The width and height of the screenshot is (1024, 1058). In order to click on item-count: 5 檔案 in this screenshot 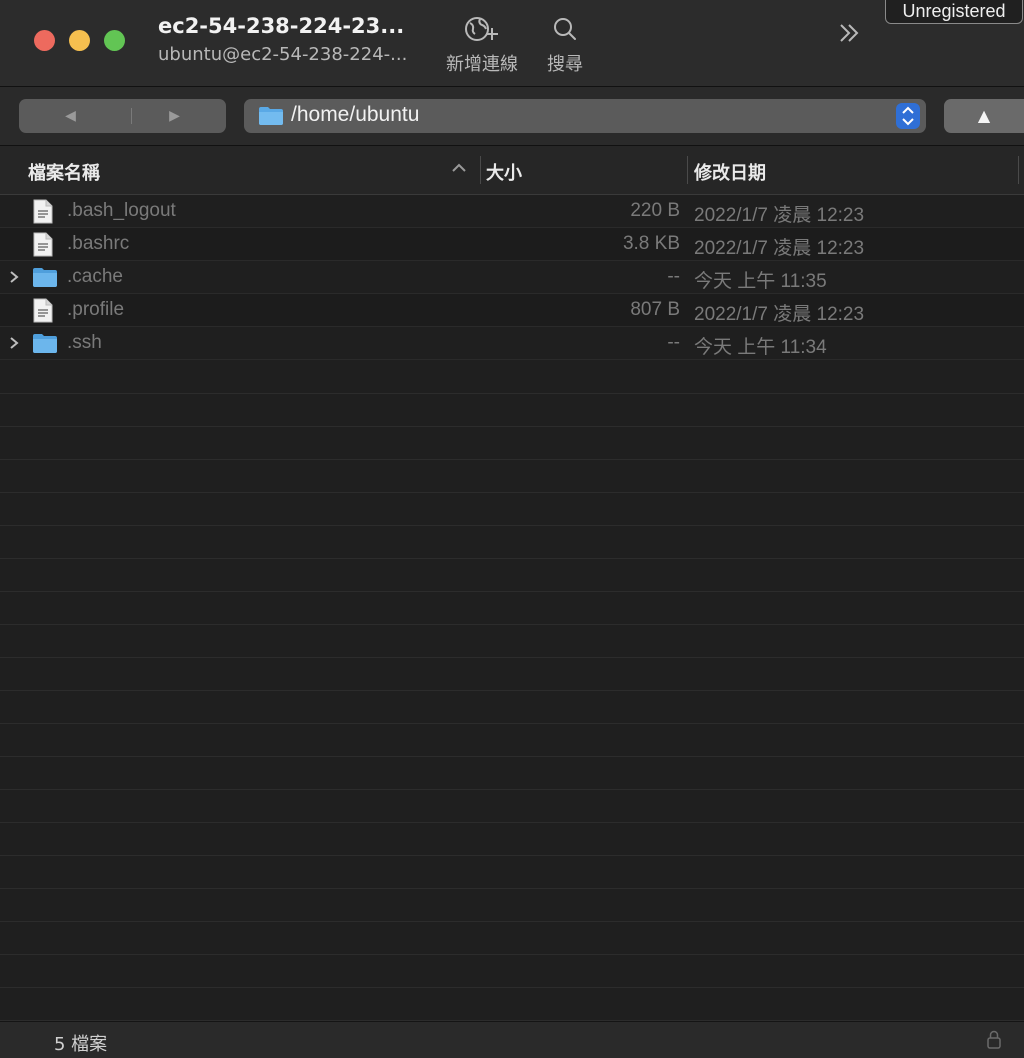, I will do `click(81, 1044)`.